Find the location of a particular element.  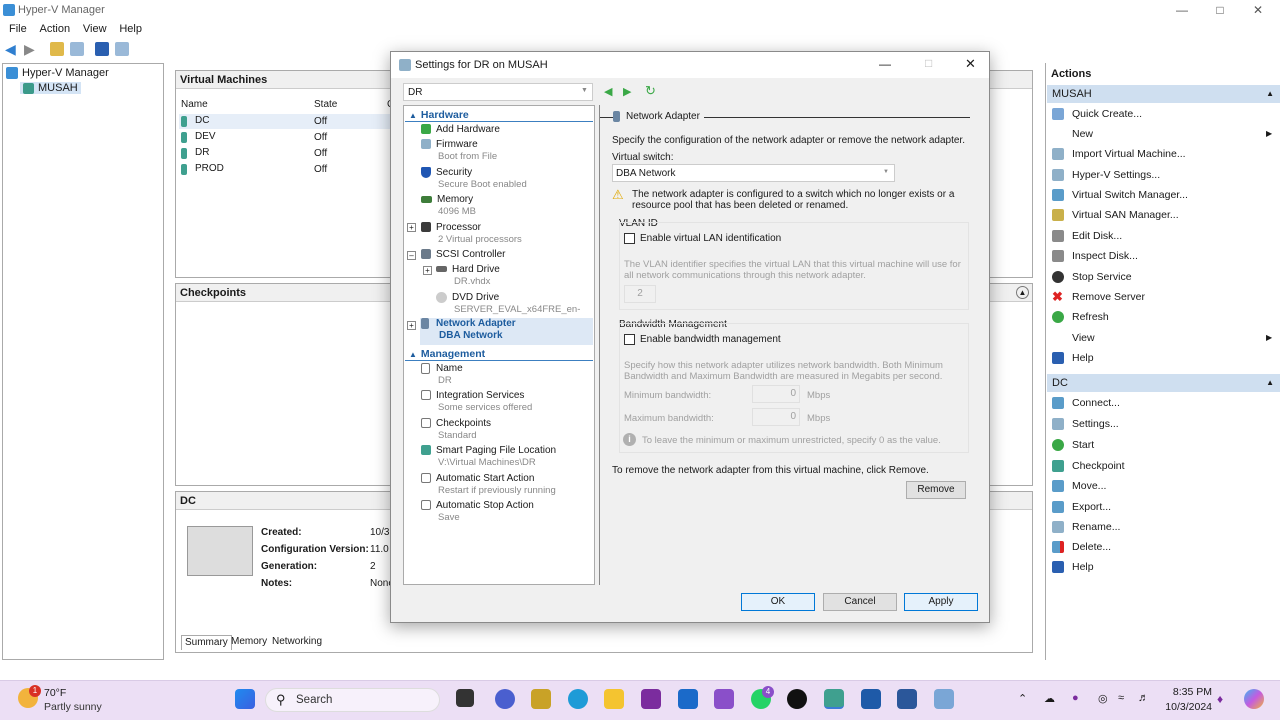

task-view-icon is located at coordinates (465, 698).